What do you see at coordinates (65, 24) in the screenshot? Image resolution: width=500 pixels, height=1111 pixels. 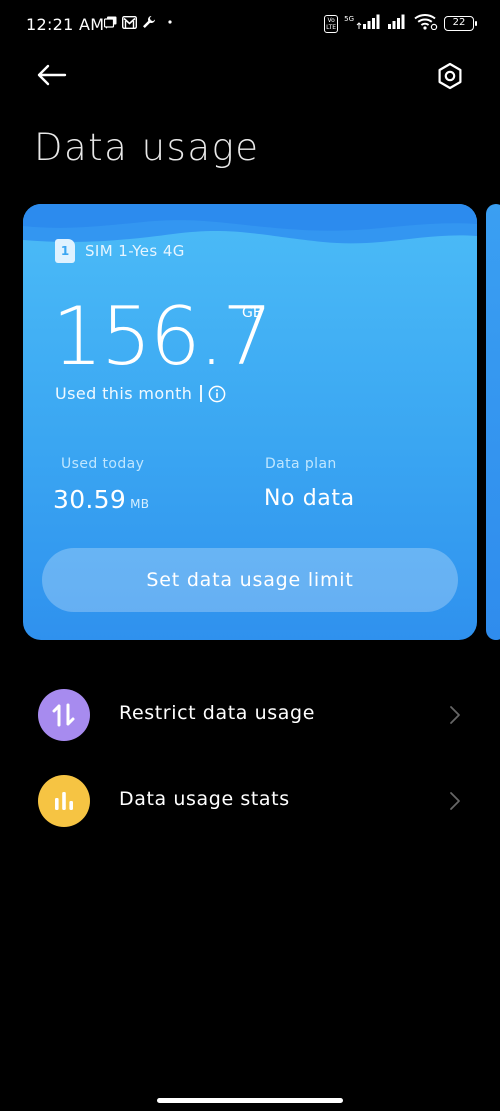 I see `status-time: 12:21 AM` at bounding box center [65, 24].